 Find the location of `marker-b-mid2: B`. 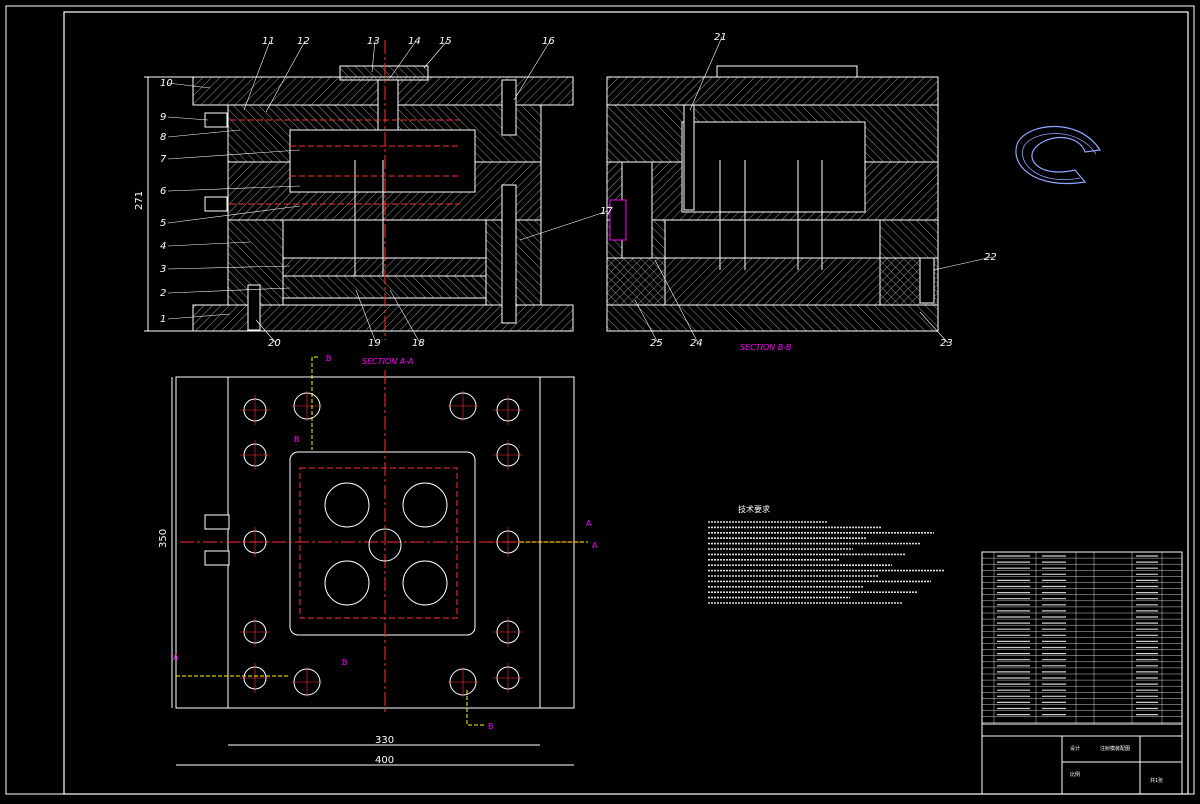

marker-b-mid2: B is located at coordinates (345, 662).